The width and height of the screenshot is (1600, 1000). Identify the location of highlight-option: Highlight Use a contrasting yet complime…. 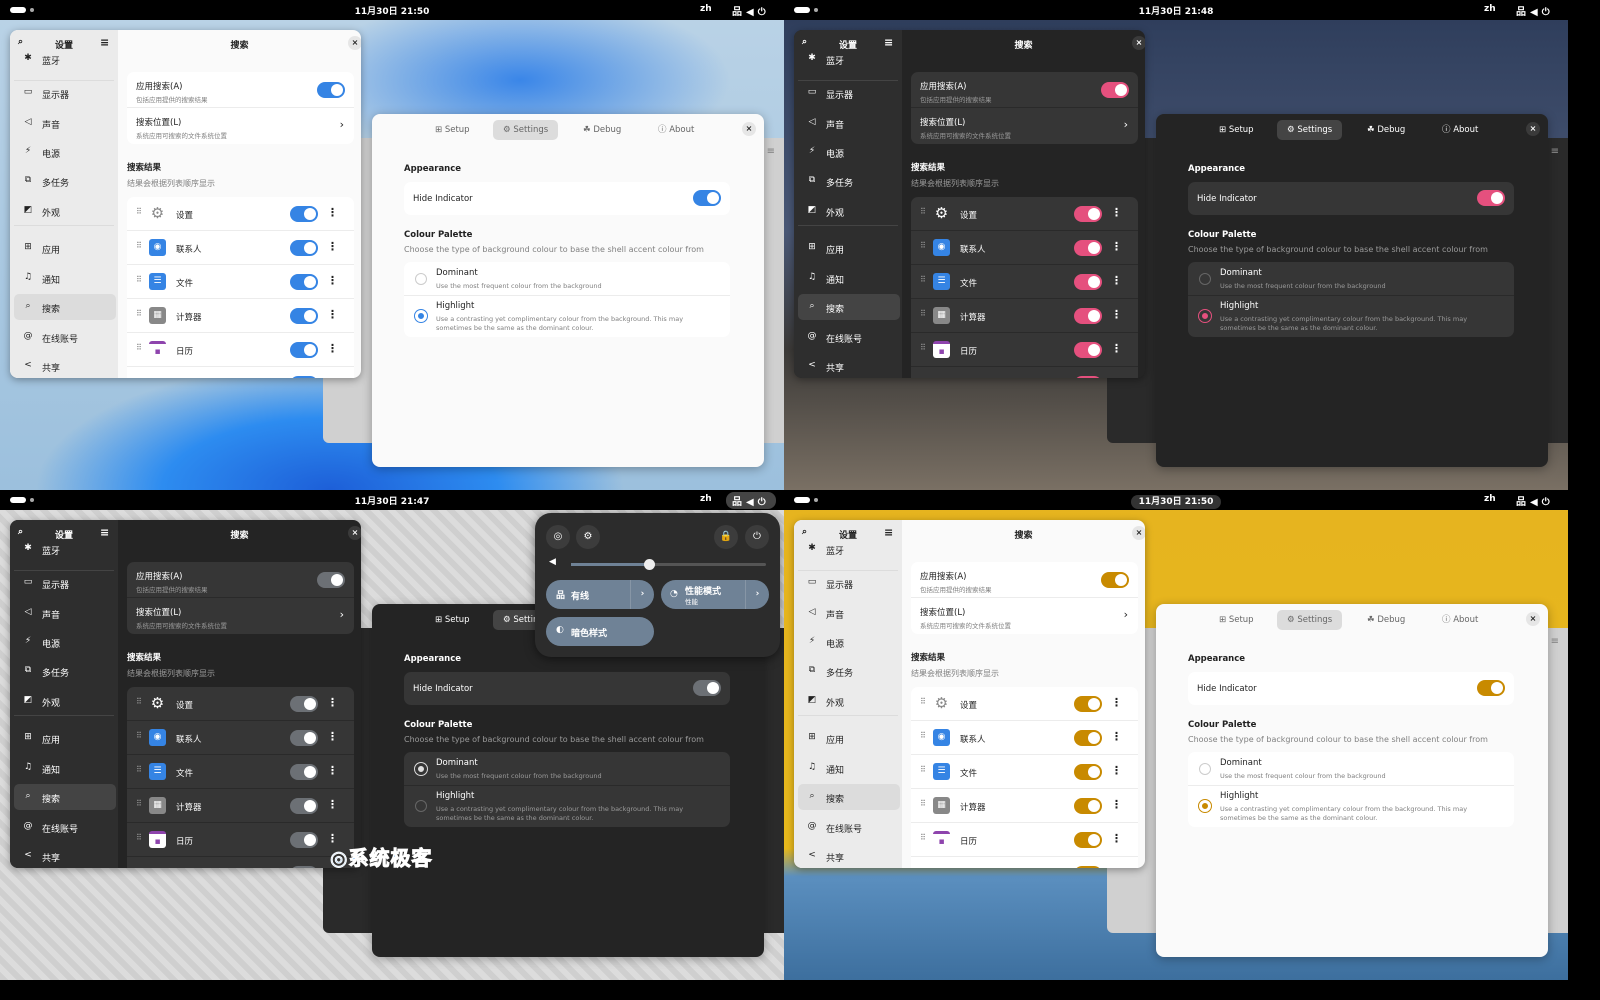
(1351, 806).